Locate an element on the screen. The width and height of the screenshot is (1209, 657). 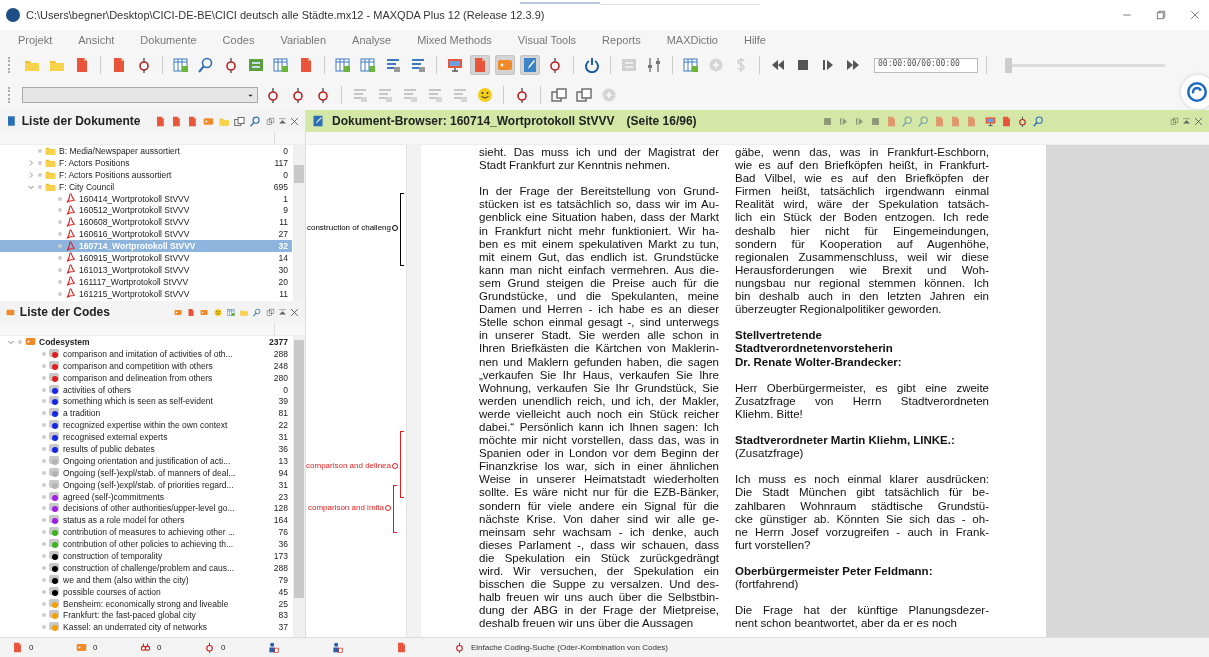
code-row: Kassel: an underrated city of networks 37 is located at coordinates (146, 627).